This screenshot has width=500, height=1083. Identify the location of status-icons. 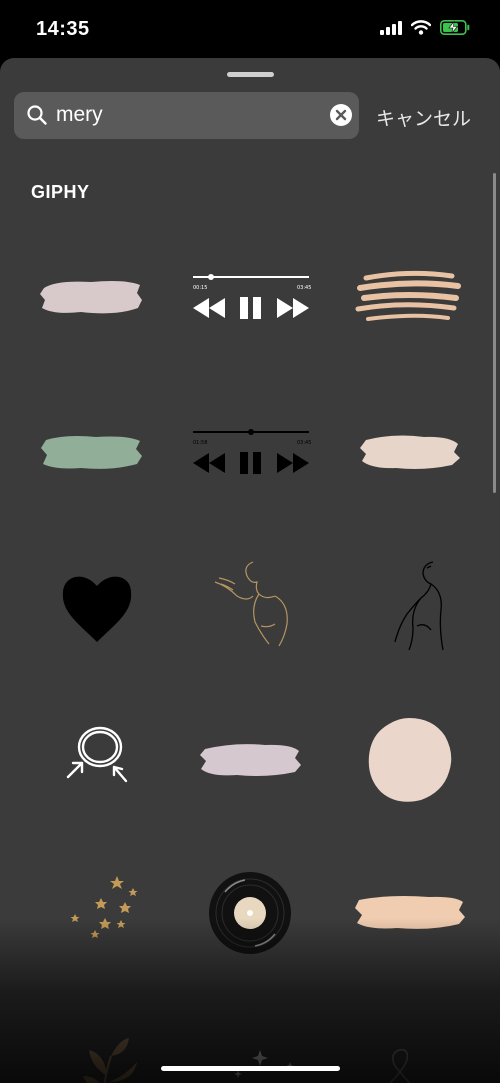
(425, 27).